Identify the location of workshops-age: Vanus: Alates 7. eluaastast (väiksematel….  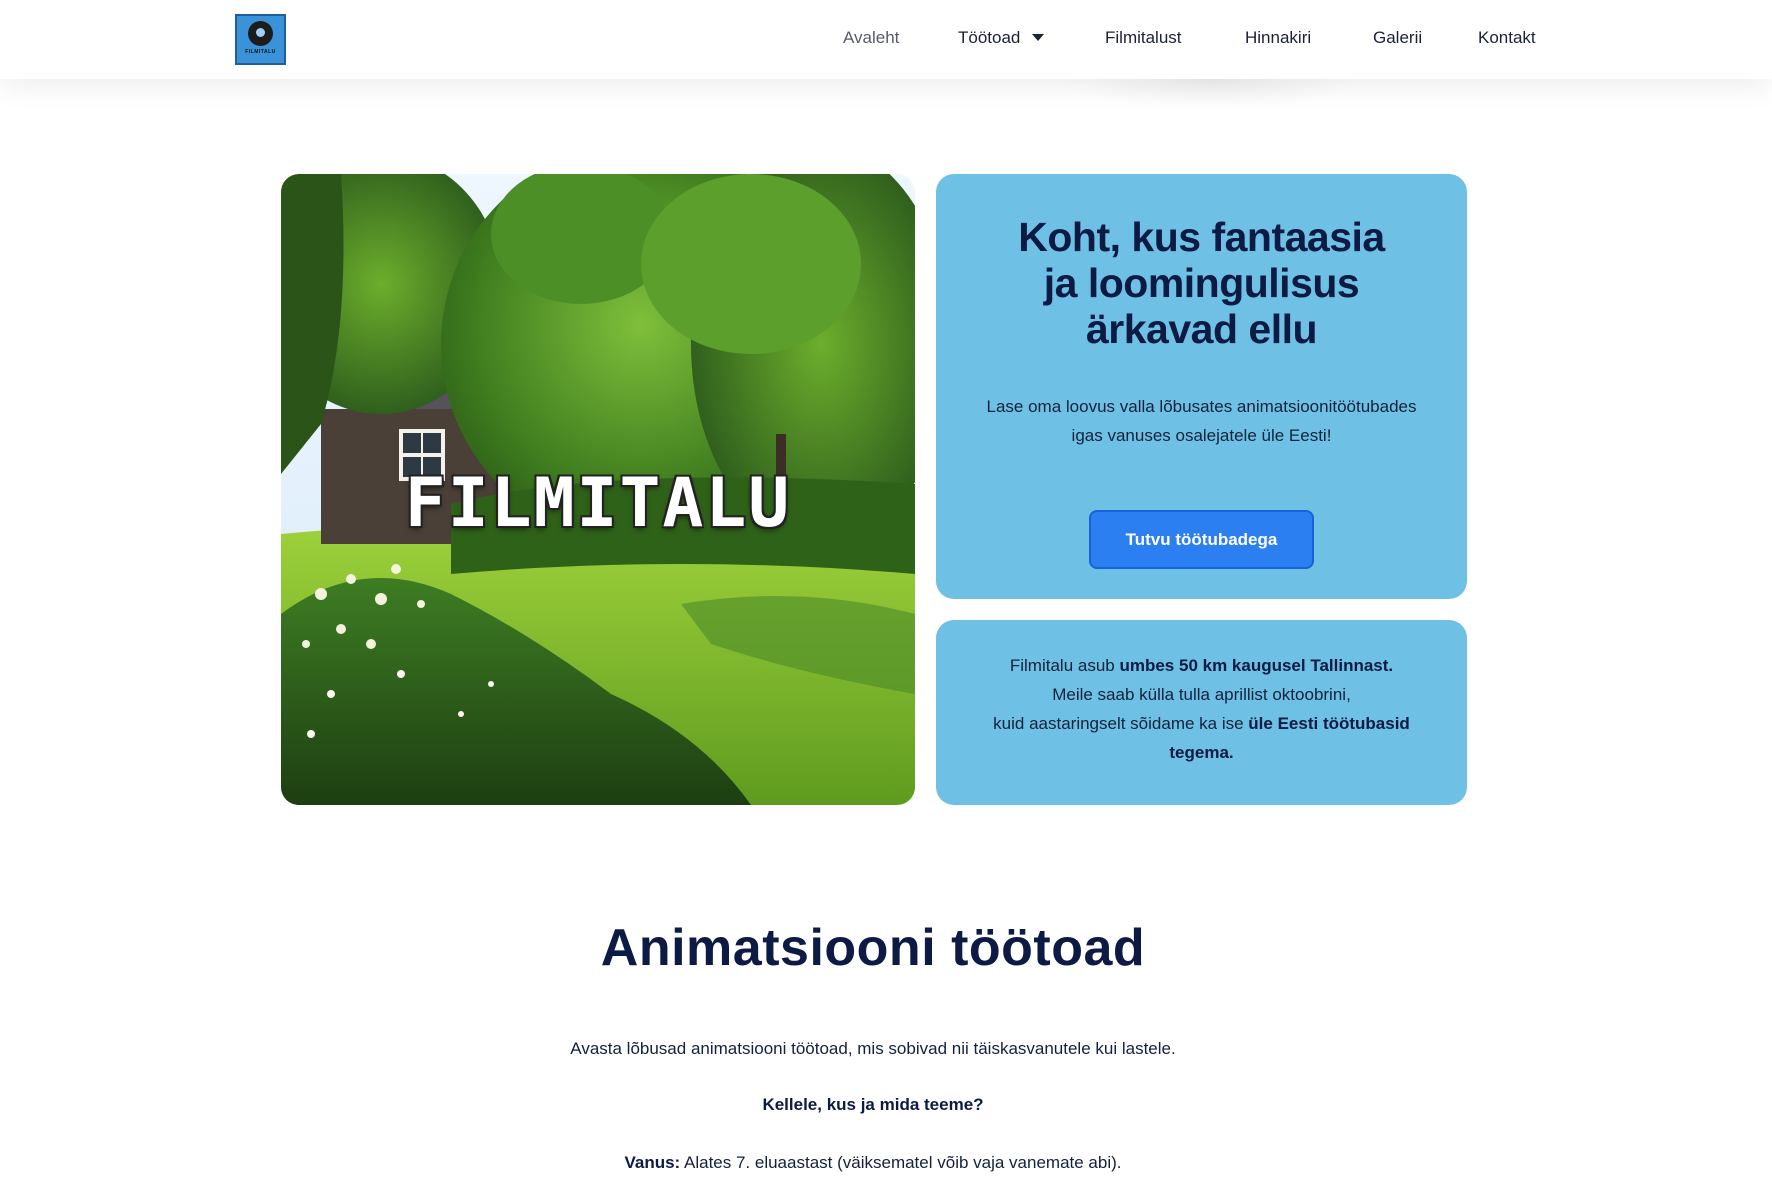
(873, 1163).